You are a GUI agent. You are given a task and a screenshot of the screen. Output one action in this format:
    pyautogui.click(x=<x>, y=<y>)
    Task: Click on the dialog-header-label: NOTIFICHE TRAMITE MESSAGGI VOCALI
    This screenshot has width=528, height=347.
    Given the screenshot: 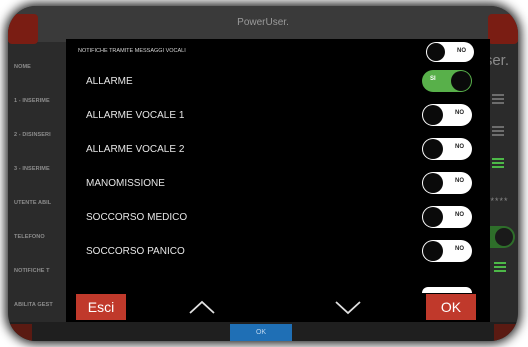 What is the action you would take?
    pyautogui.click(x=132, y=51)
    